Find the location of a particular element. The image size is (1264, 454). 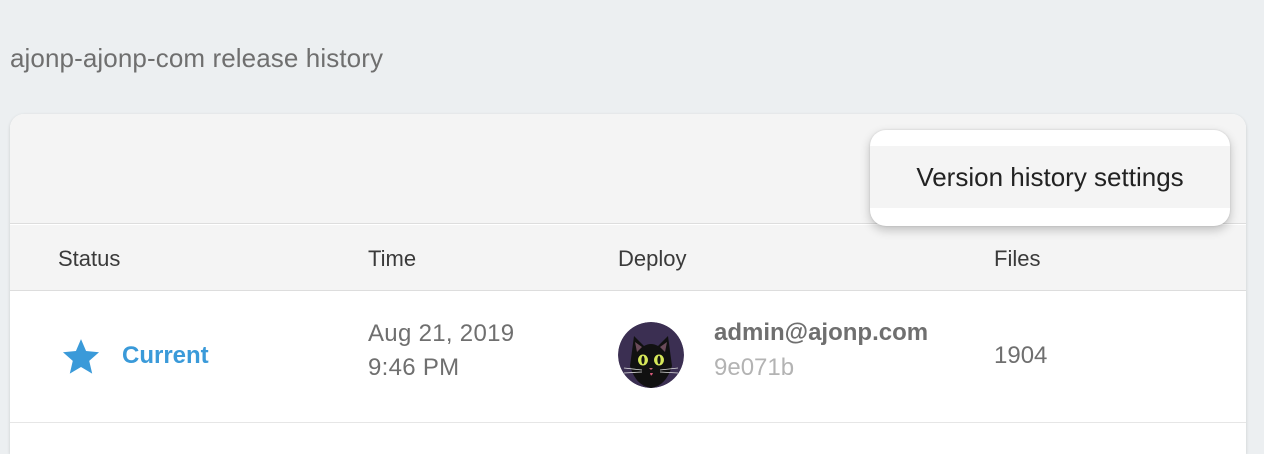

table-header: Status Time Deploy Files is located at coordinates (628, 258).